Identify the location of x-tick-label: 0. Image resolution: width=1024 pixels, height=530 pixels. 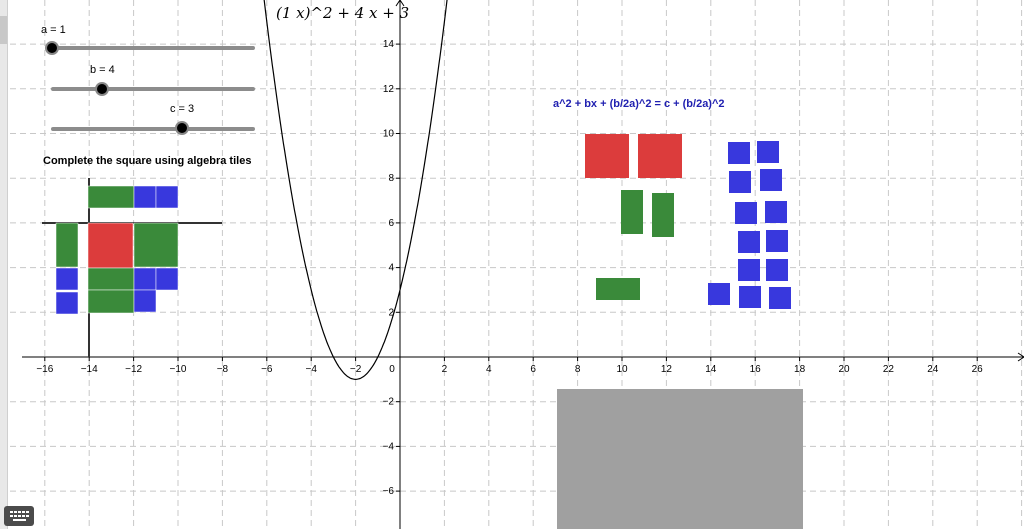
(392, 369).